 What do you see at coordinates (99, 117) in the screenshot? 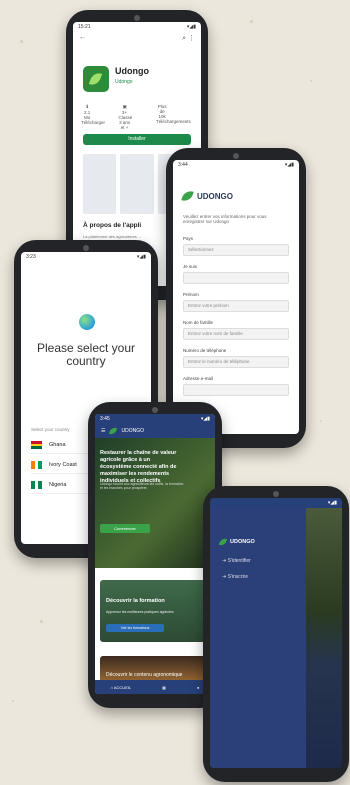
I see `stat-size: ⬇ 2.1 Mo Télécharger` at bounding box center [99, 117].